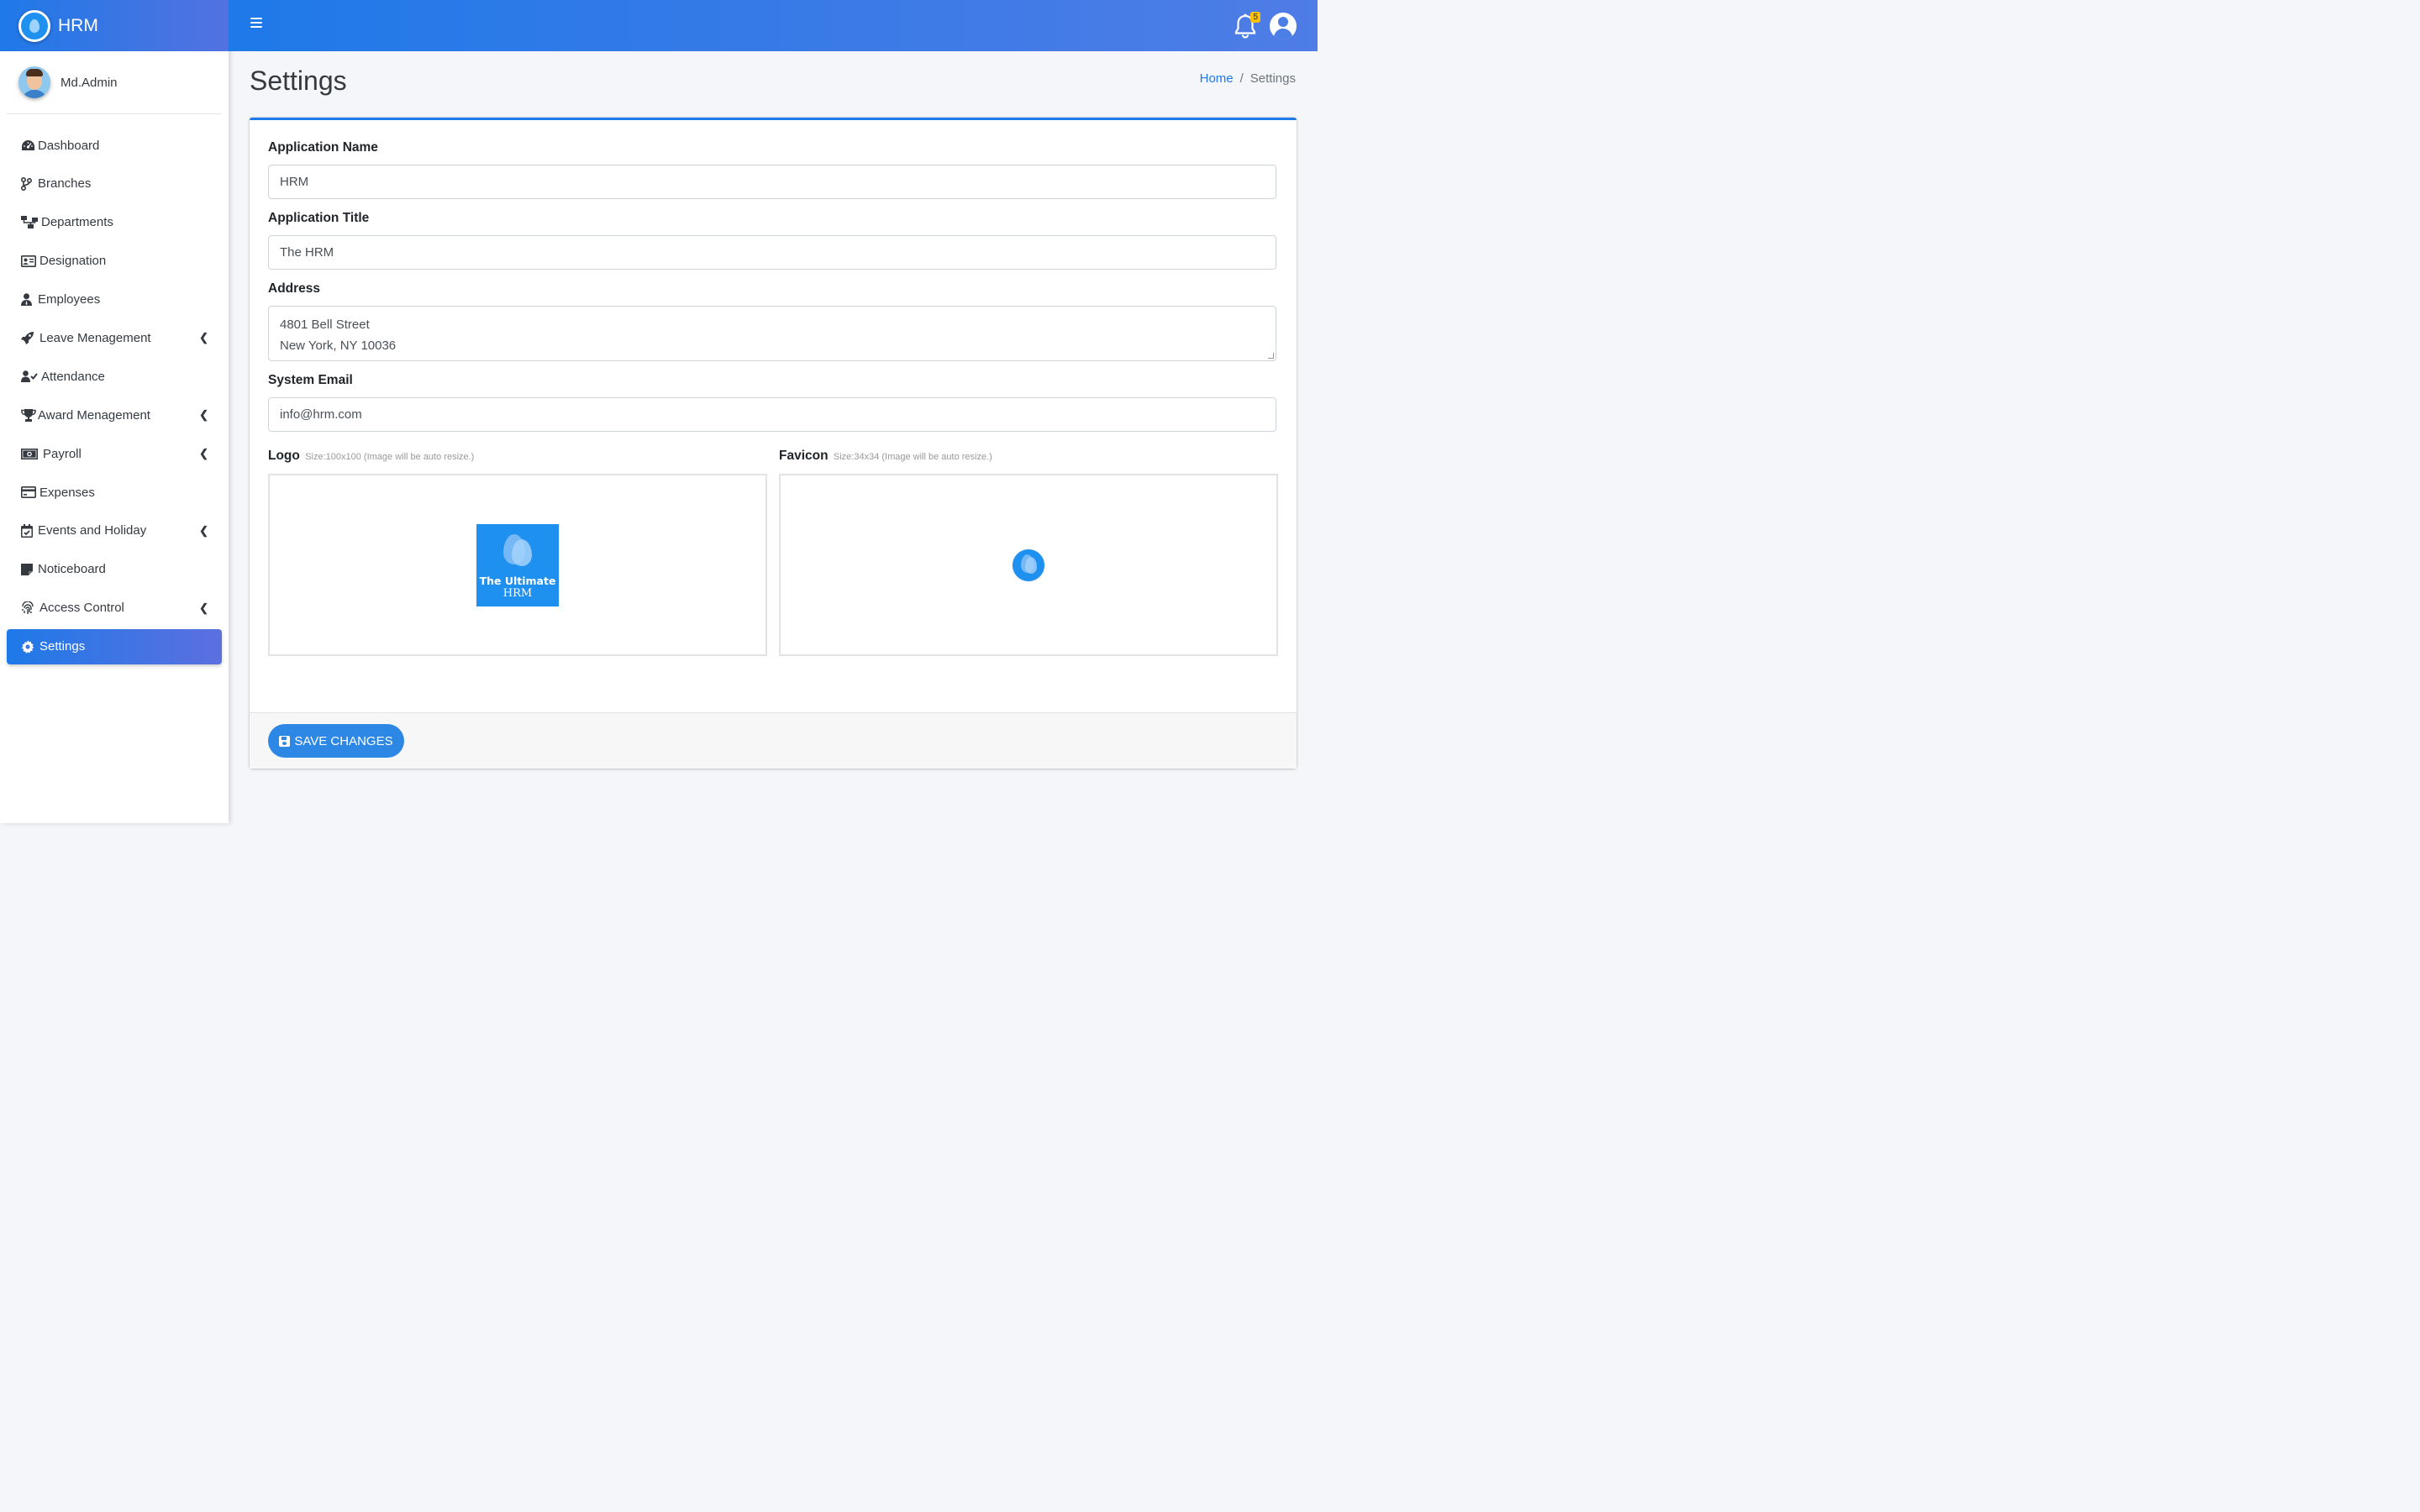 This screenshot has height=1512, width=2420. I want to click on calendar-check-icon, so click(29, 530).